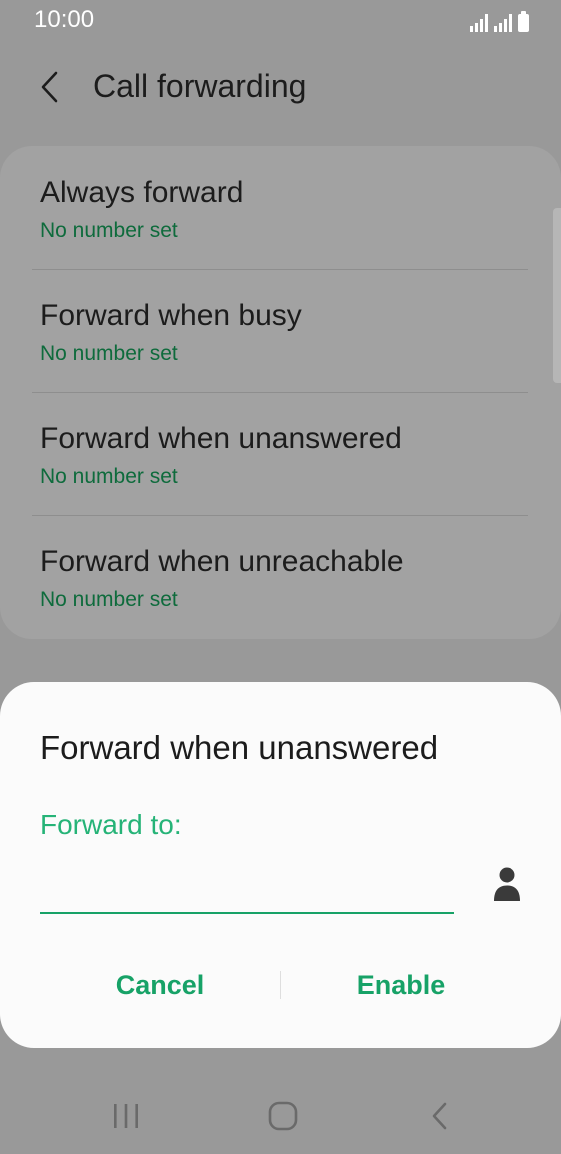 Image resolution: width=561 pixels, height=1154 pixels. I want to click on enable-button: Enable, so click(401, 985).